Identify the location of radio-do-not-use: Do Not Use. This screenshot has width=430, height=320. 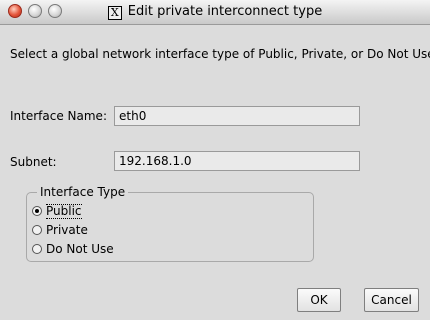
(73, 249).